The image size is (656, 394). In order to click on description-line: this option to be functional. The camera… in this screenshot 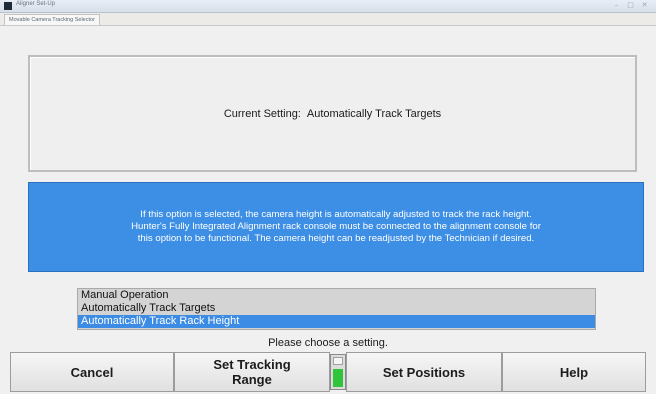, I will do `click(336, 238)`.